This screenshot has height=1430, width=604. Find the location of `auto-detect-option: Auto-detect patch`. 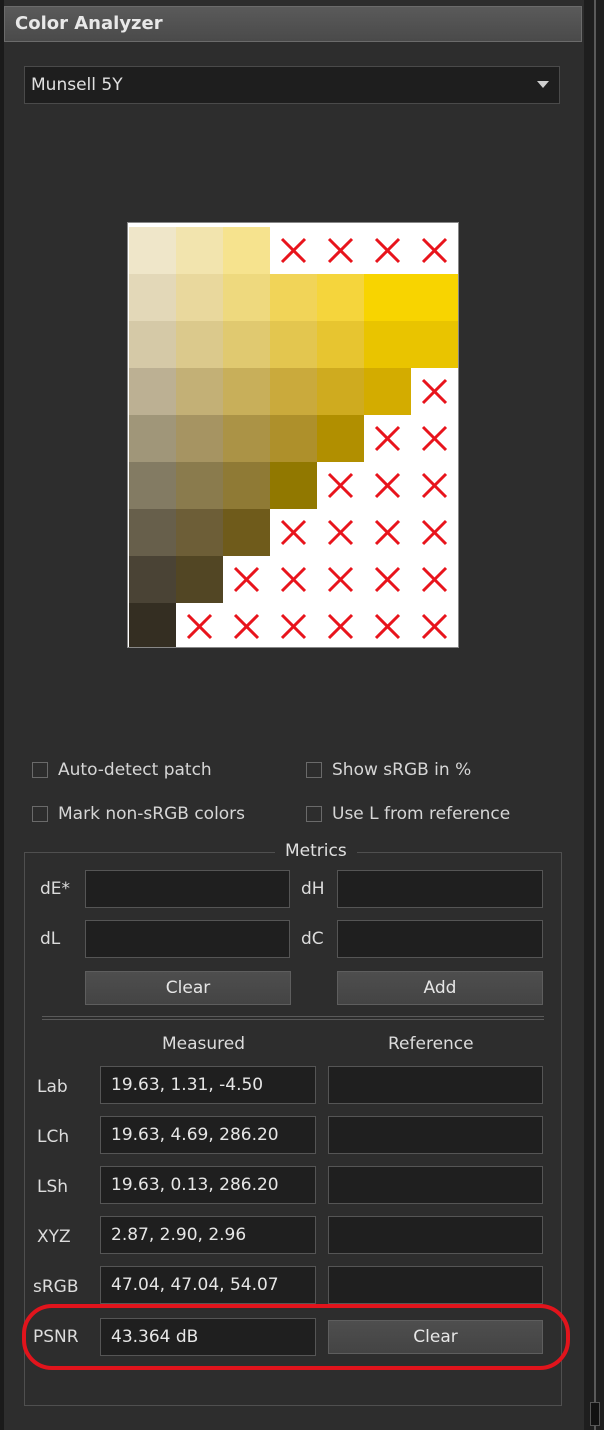

auto-detect-option: Auto-detect patch is located at coordinates (157, 772).